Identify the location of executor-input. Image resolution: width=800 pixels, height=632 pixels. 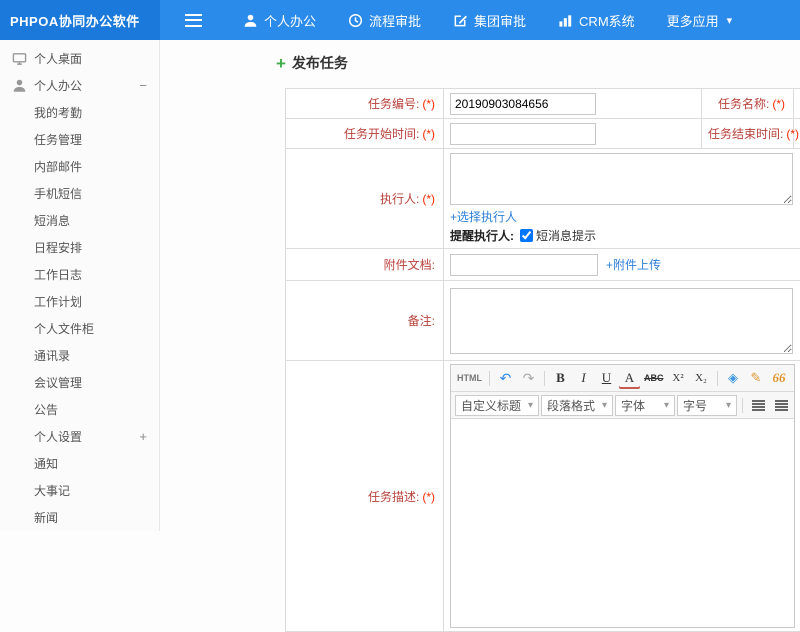
(621, 179).